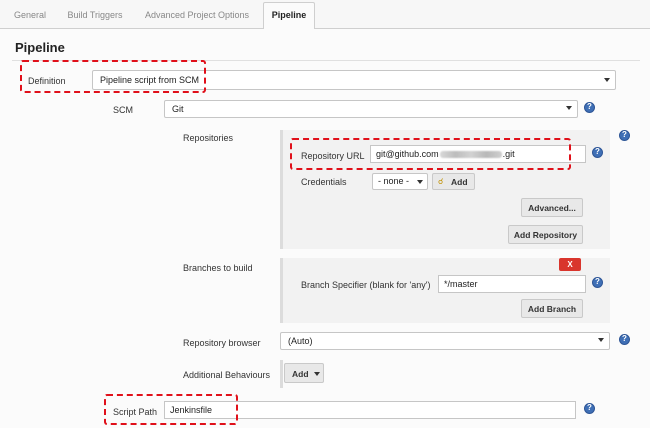 The image size is (650, 428). What do you see at coordinates (445, 341) in the screenshot?
I see `repository-browser-select: (Auto)` at bounding box center [445, 341].